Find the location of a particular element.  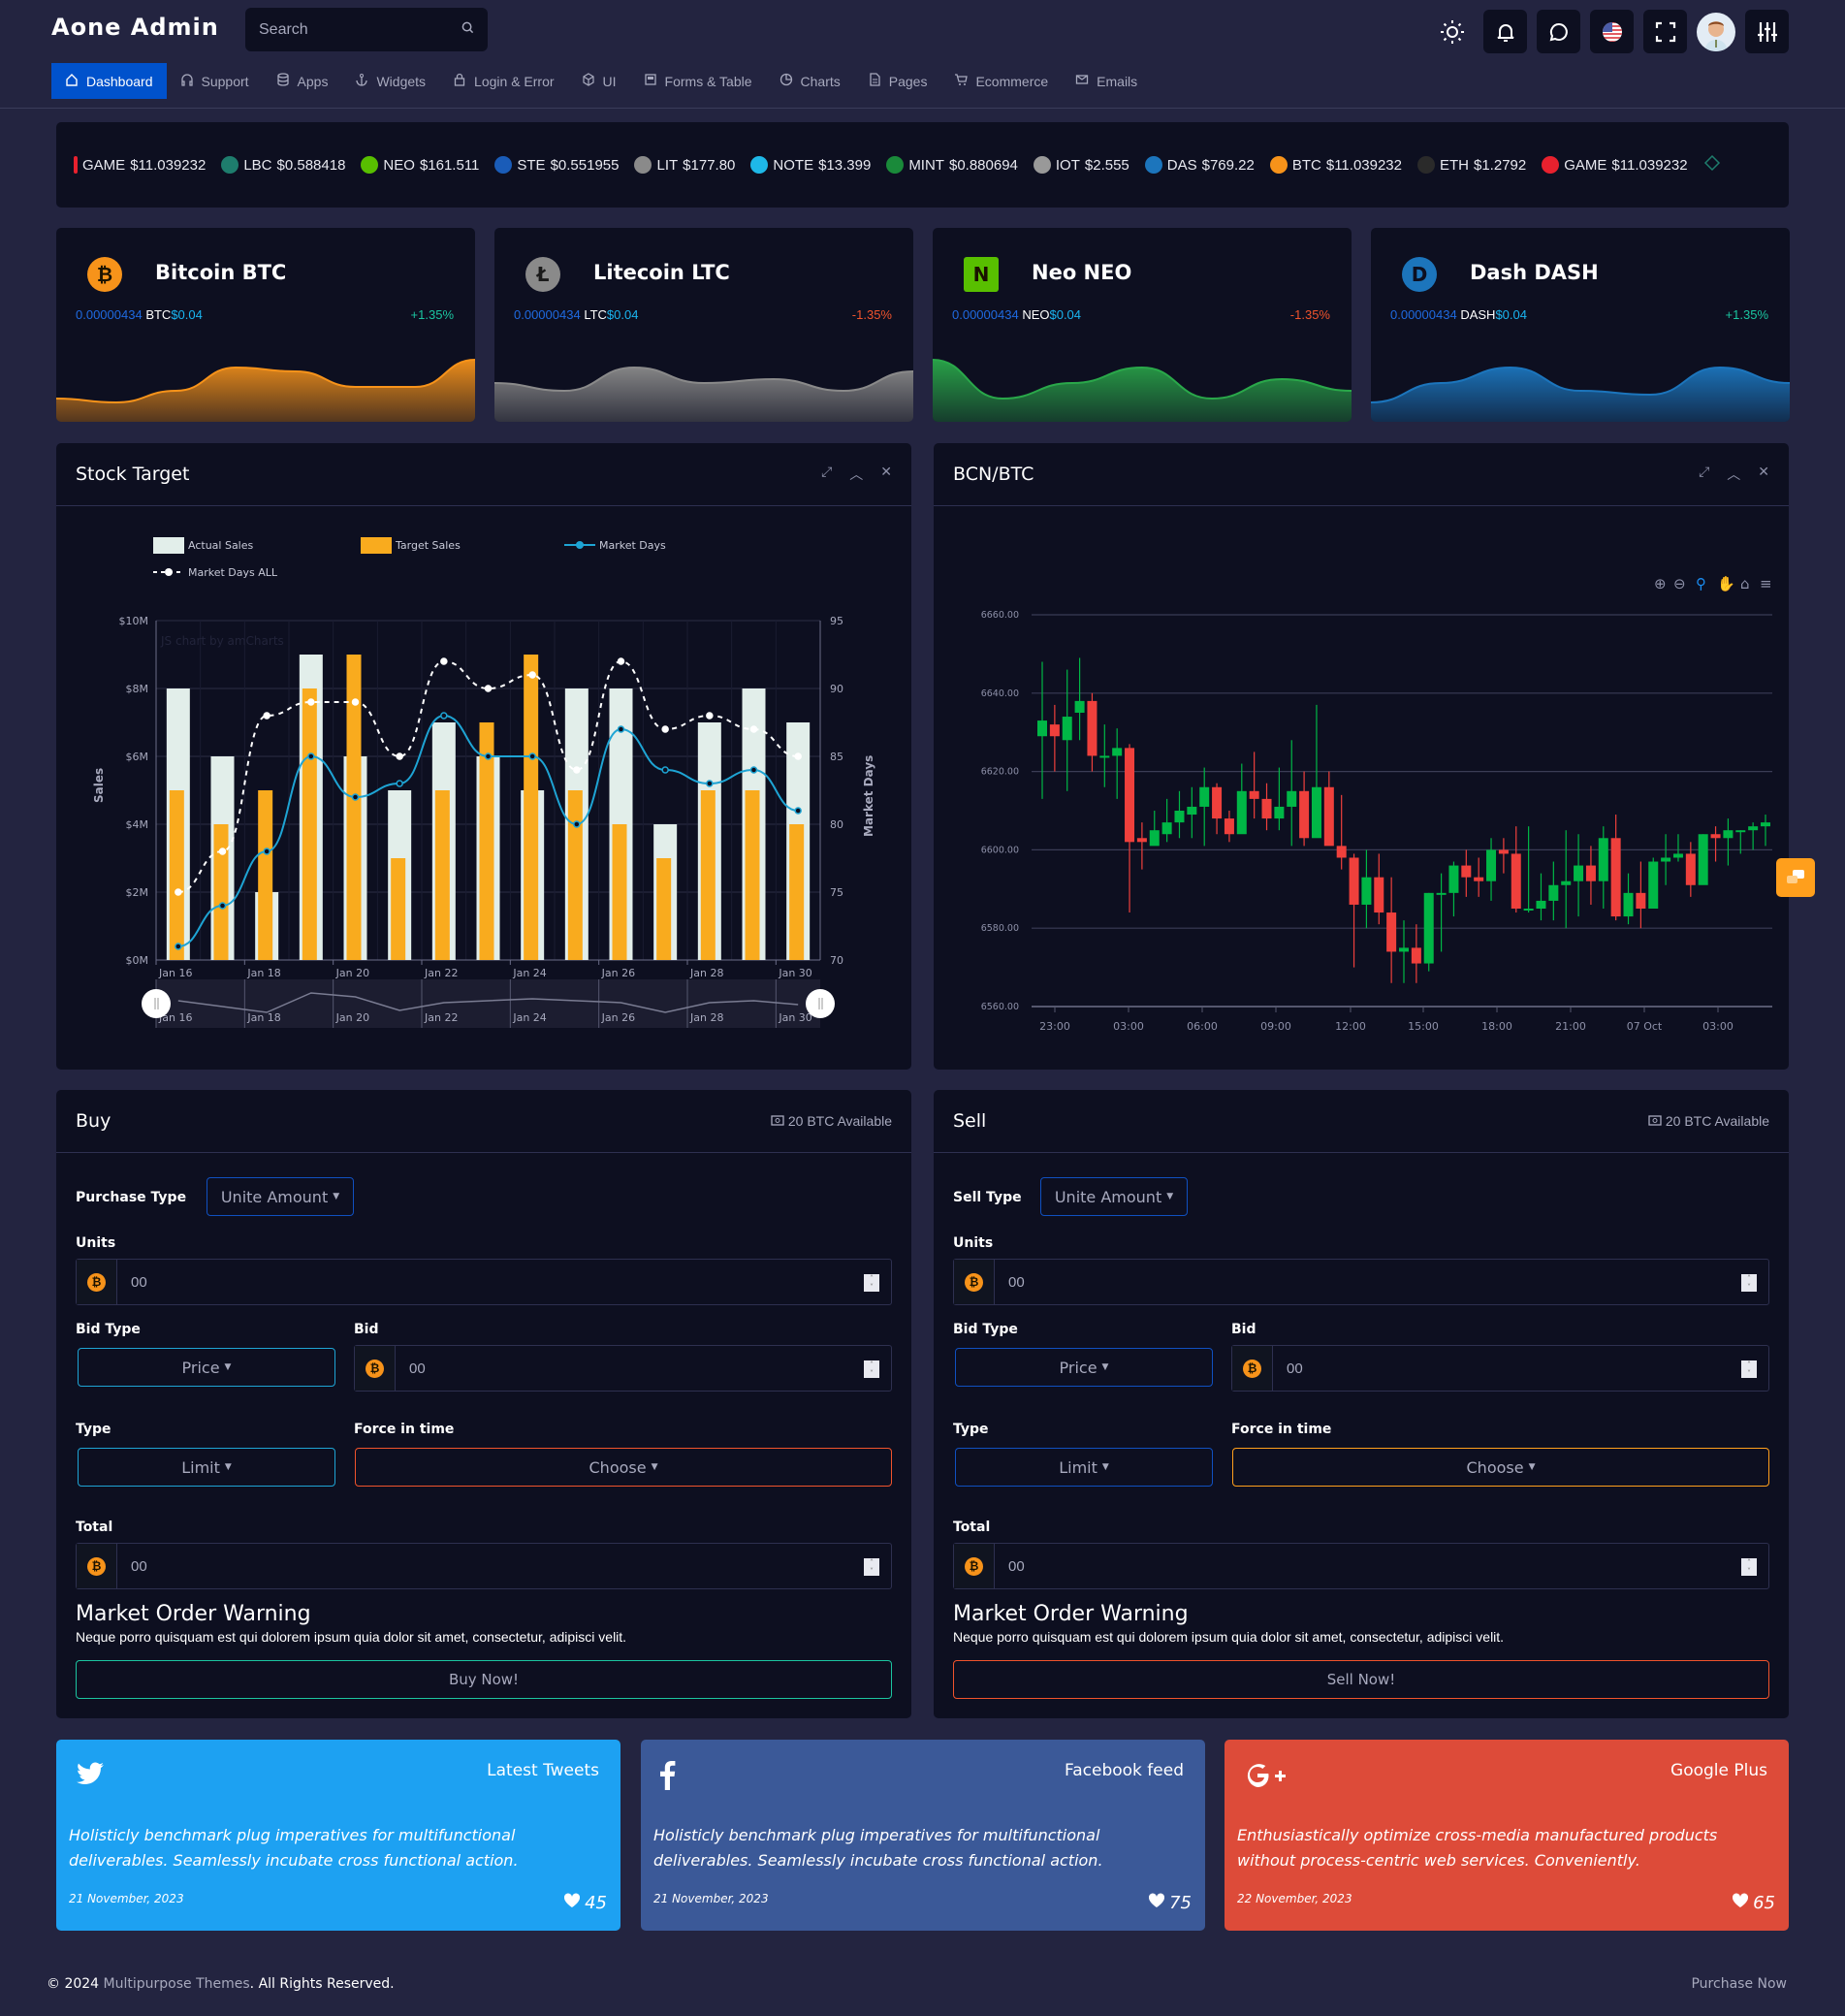

scrollbar-left-handle is located at coordinates (156, 1003).